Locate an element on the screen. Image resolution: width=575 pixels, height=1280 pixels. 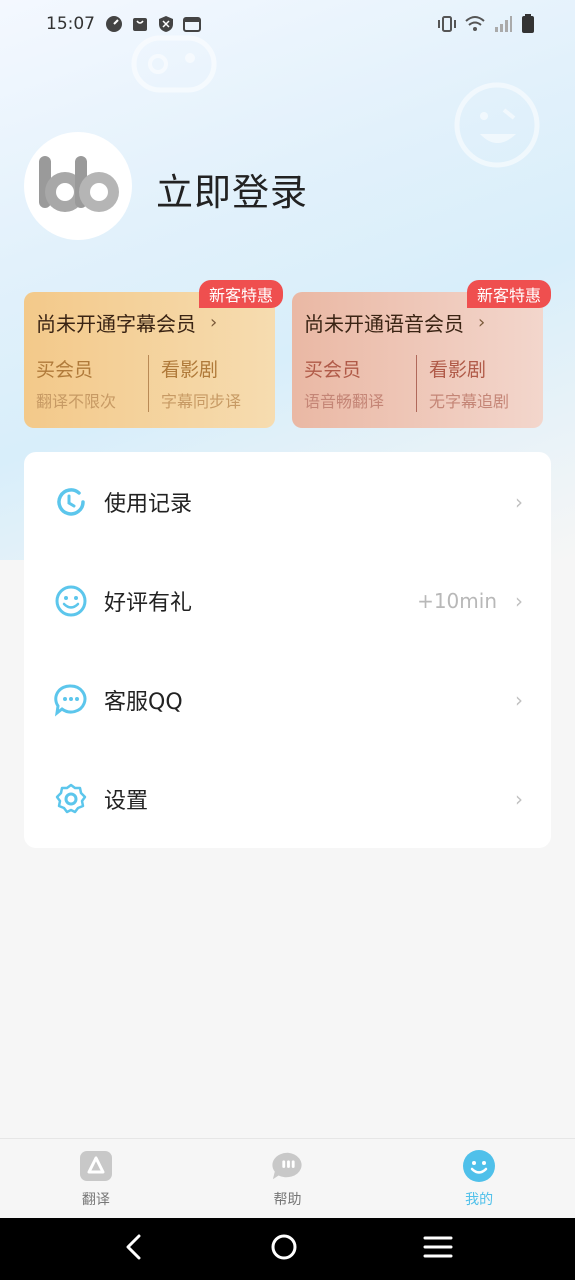
vip-benefits: 买会员 翻译不限次 看影剧 字幕同步译 is located at coordinates (149, 383).